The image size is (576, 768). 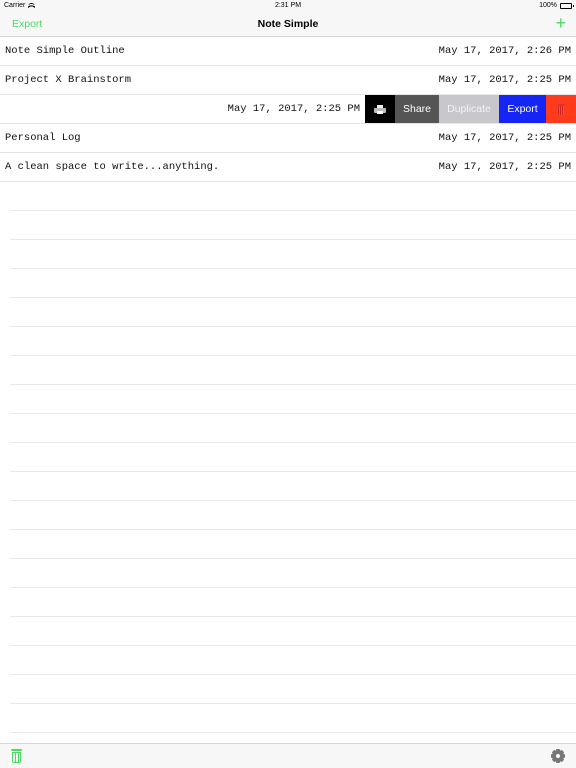 What do you see at coordinates (504, 51) in the screenshot?
I see `note-date: May 17, 2017, 2:26 PM` at bounding box center [504, 51].